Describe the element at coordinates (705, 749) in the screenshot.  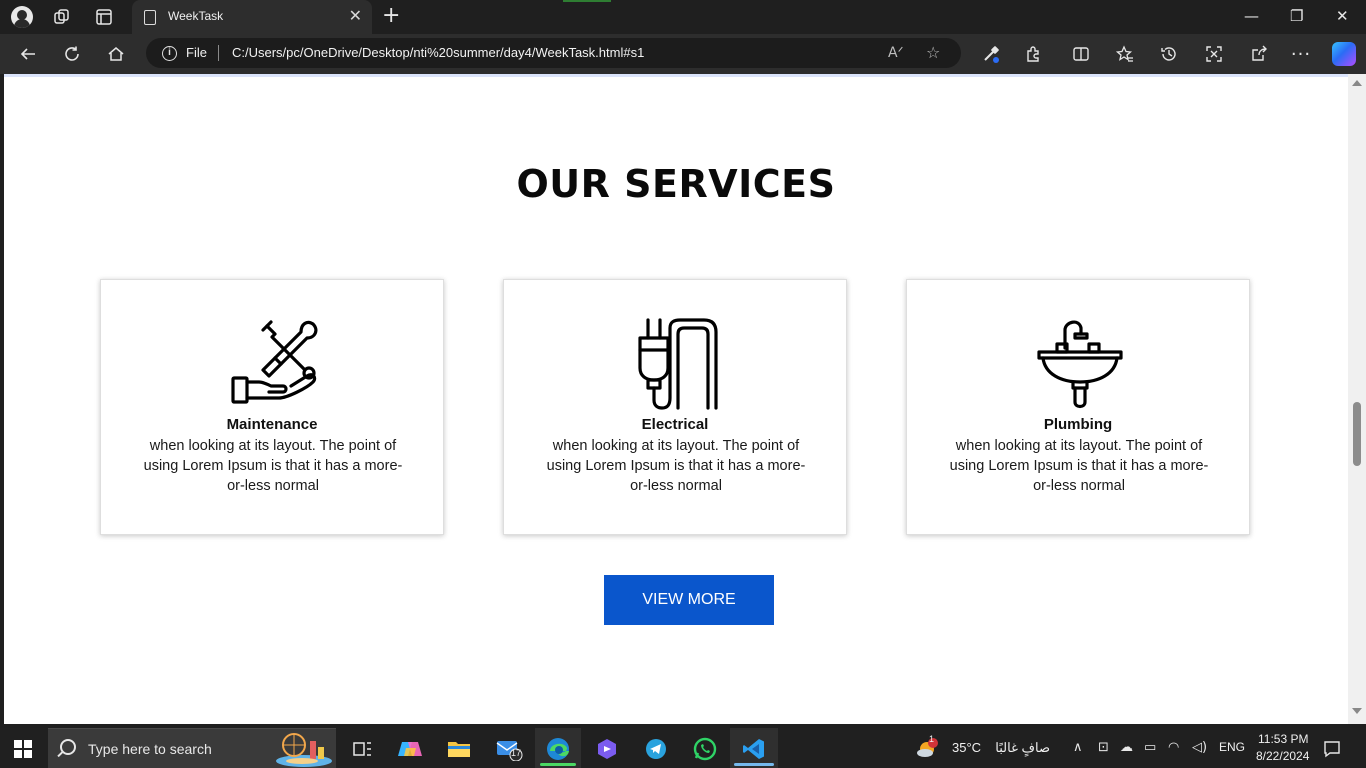
I see `whatsapp-icon` at that location.